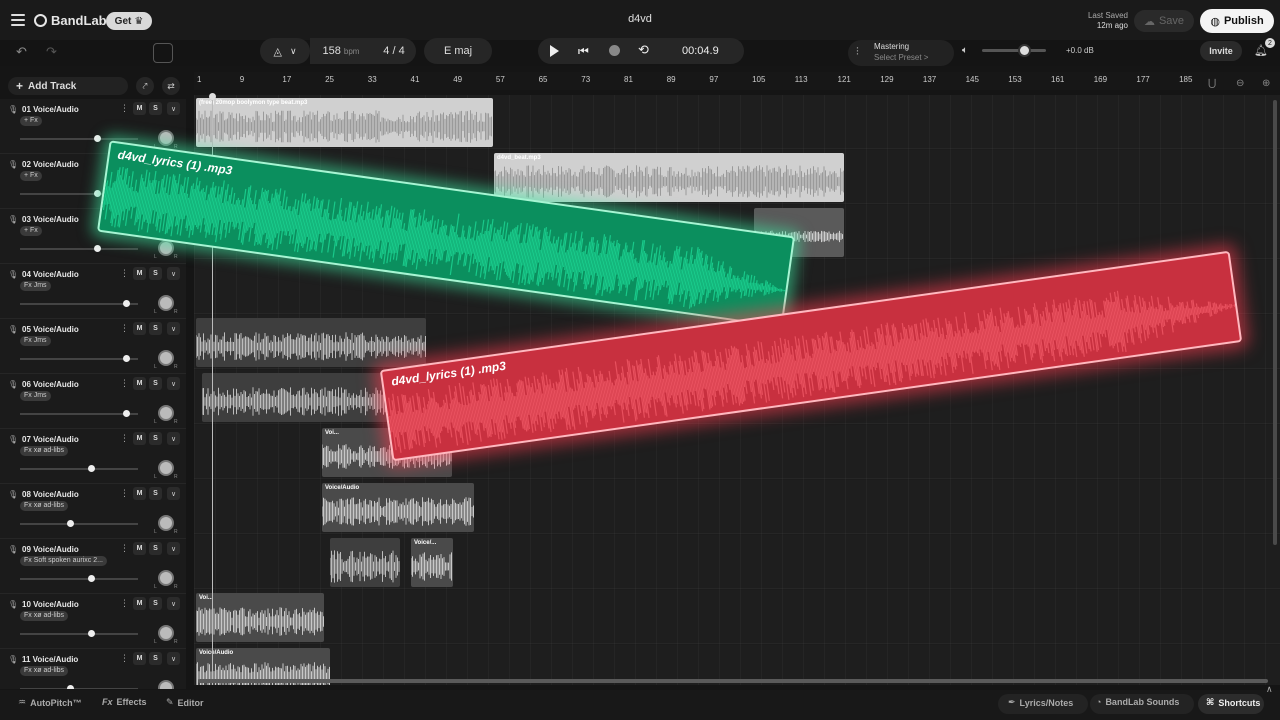 This screenshot has width=1280, height=720. Describe the element at coordinates (93, 621) in the screenshot. I see `track-header: 🎙︎ 10 Voice/Audio Fx xø ad-libs ⋮ M S ∨ L R` at that location.